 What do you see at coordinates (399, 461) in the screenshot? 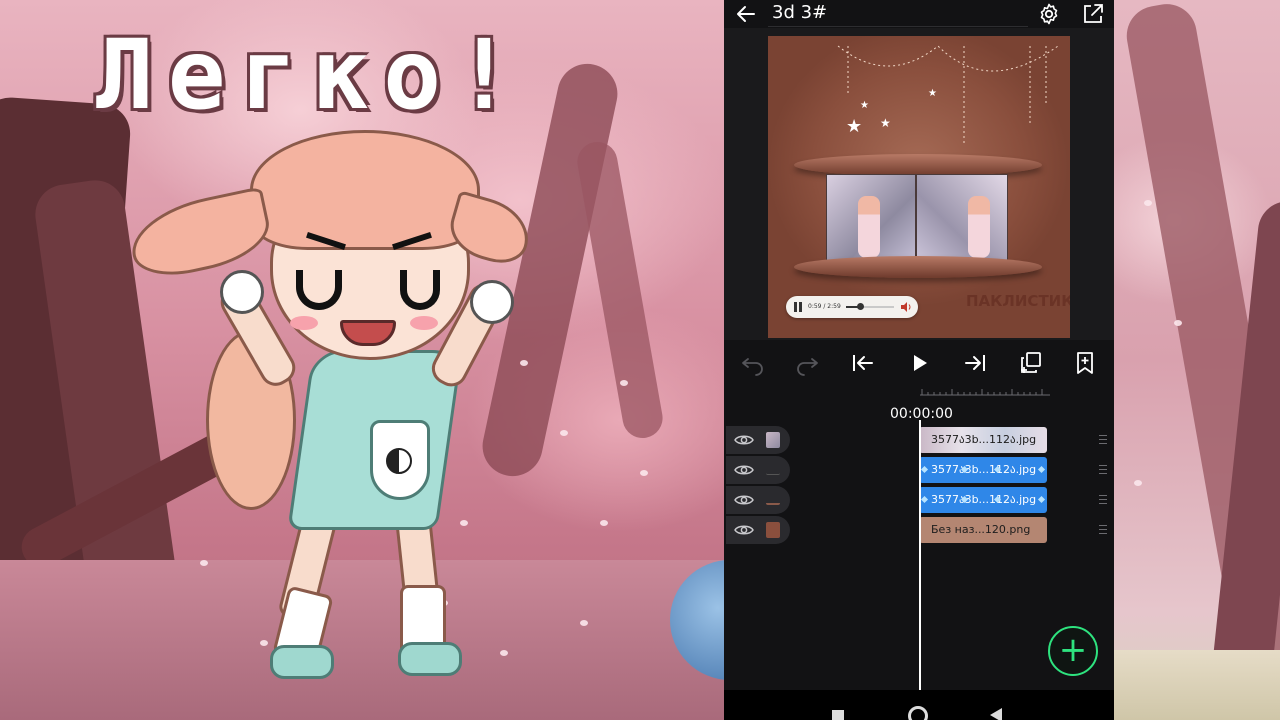
I see `yin-yang-icon` at bounding box center [399, 461].